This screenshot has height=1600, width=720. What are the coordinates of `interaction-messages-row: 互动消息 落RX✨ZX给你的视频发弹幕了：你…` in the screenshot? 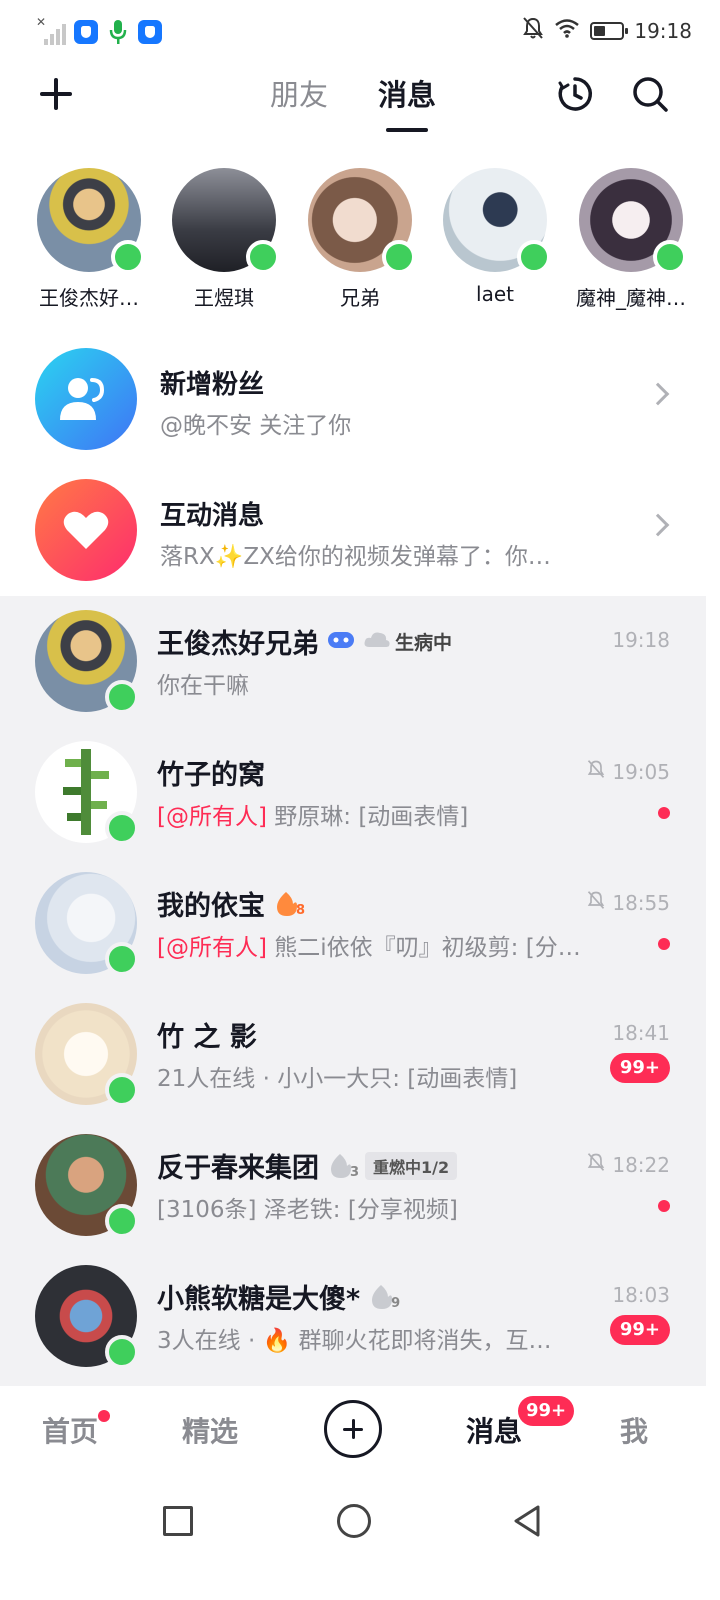 It's located at (360, 530).